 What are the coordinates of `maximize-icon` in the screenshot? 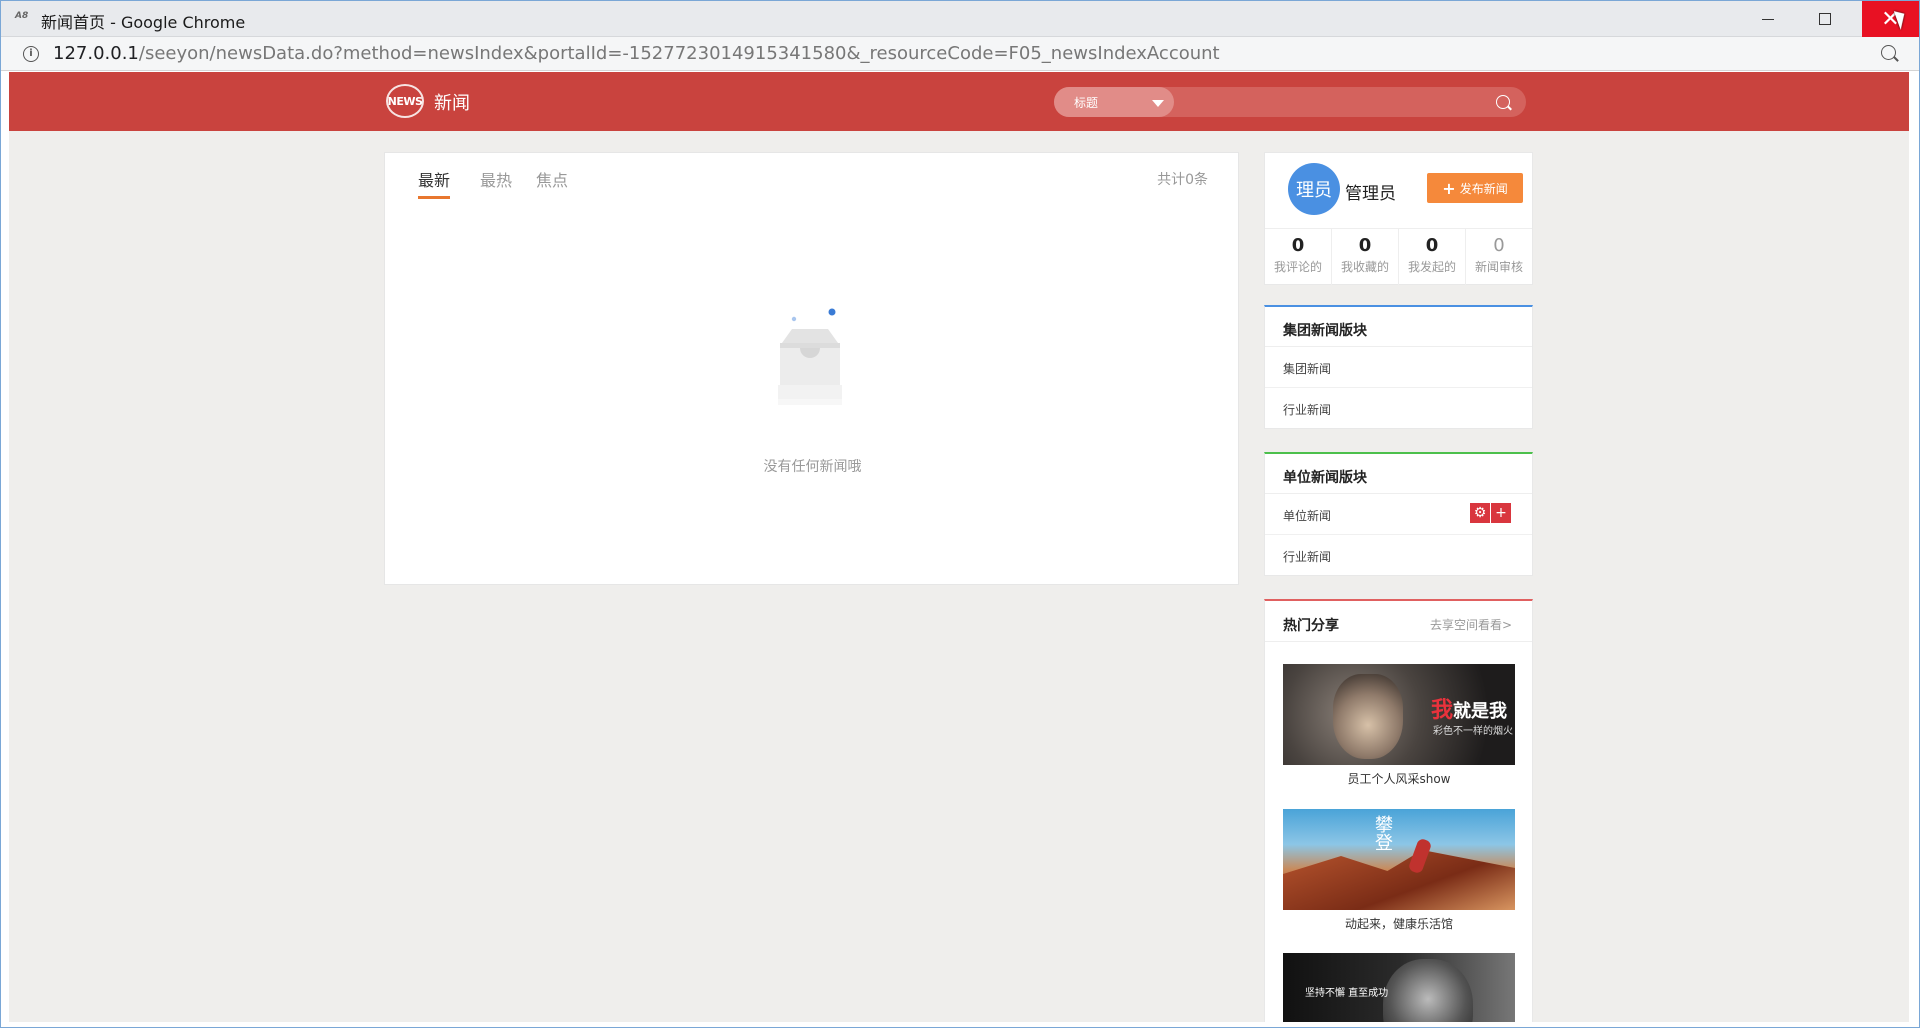 It's located at (1824, 19).